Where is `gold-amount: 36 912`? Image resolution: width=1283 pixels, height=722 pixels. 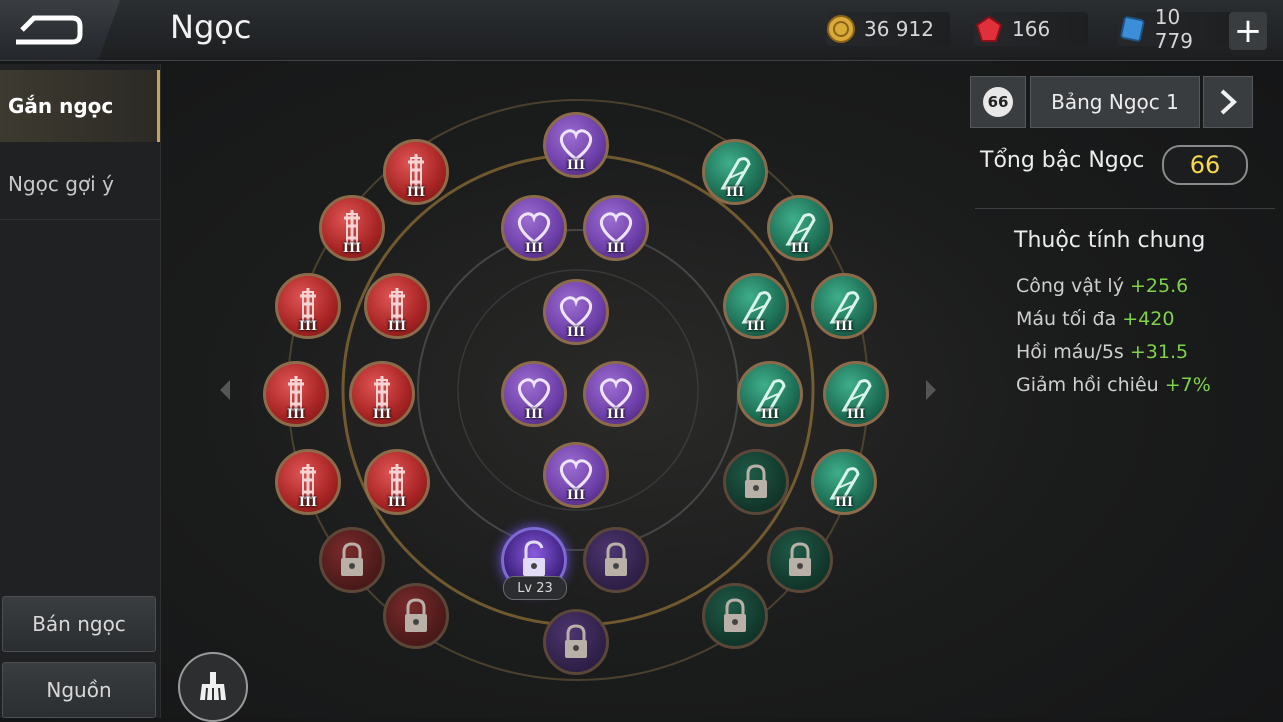 gold-amount: 36 912 is located at coordinates (899, 29).